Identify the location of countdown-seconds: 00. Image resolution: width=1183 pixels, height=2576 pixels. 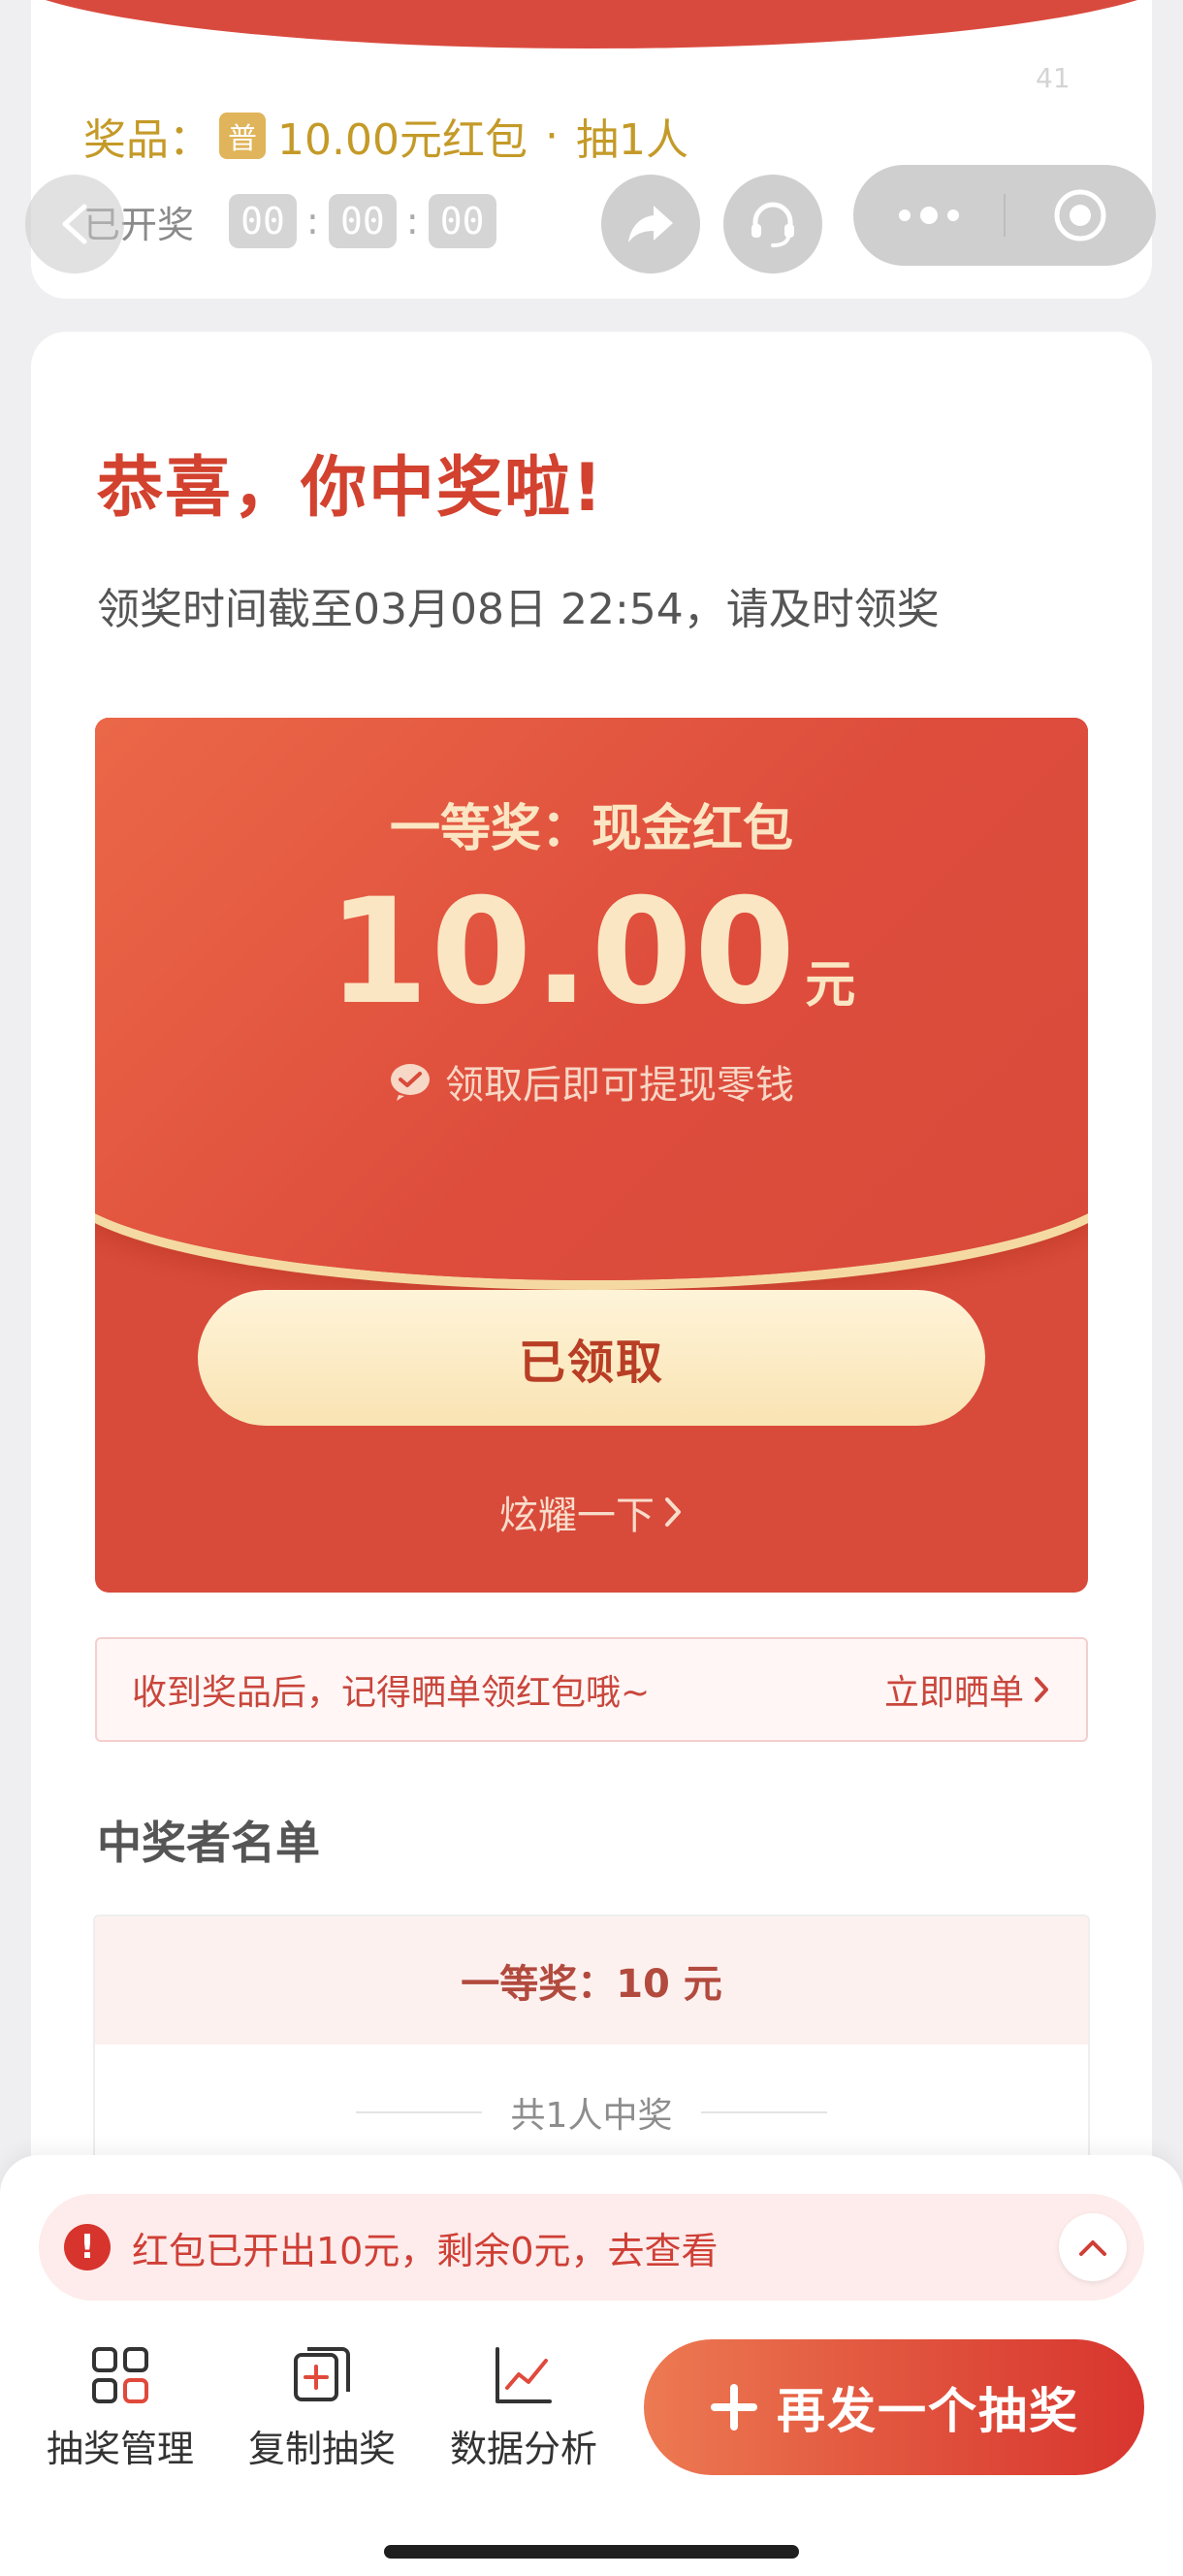
(462, 221).